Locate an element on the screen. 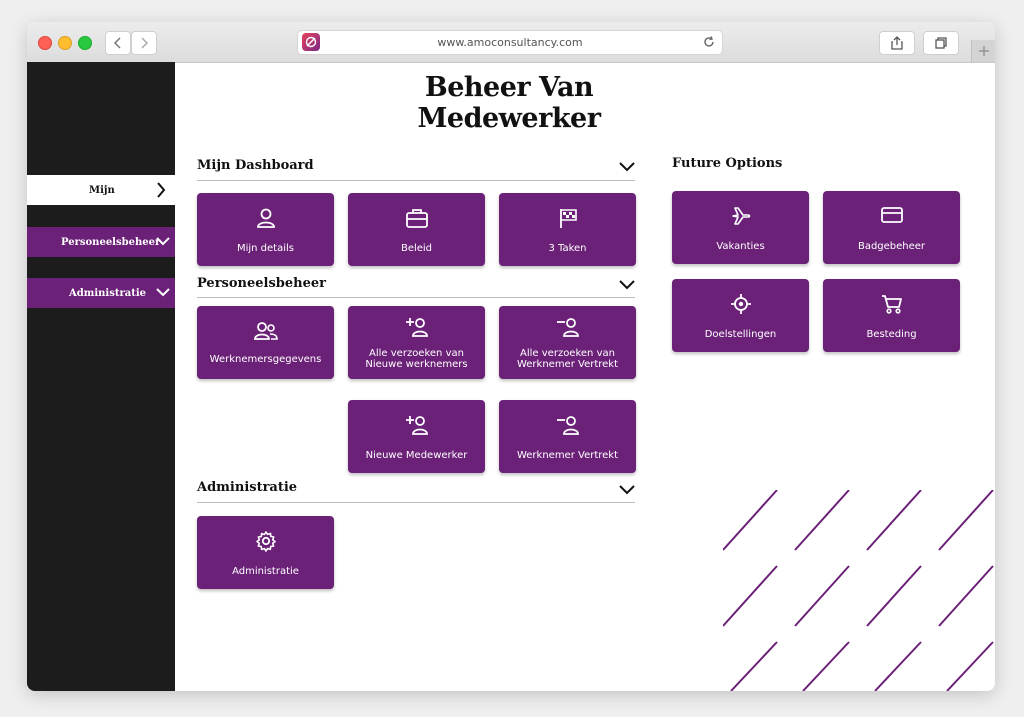 The height and width of the screenshot is (717, 1024). card-label: Nieuwe Medewerker is located at coordinates (416, 455).